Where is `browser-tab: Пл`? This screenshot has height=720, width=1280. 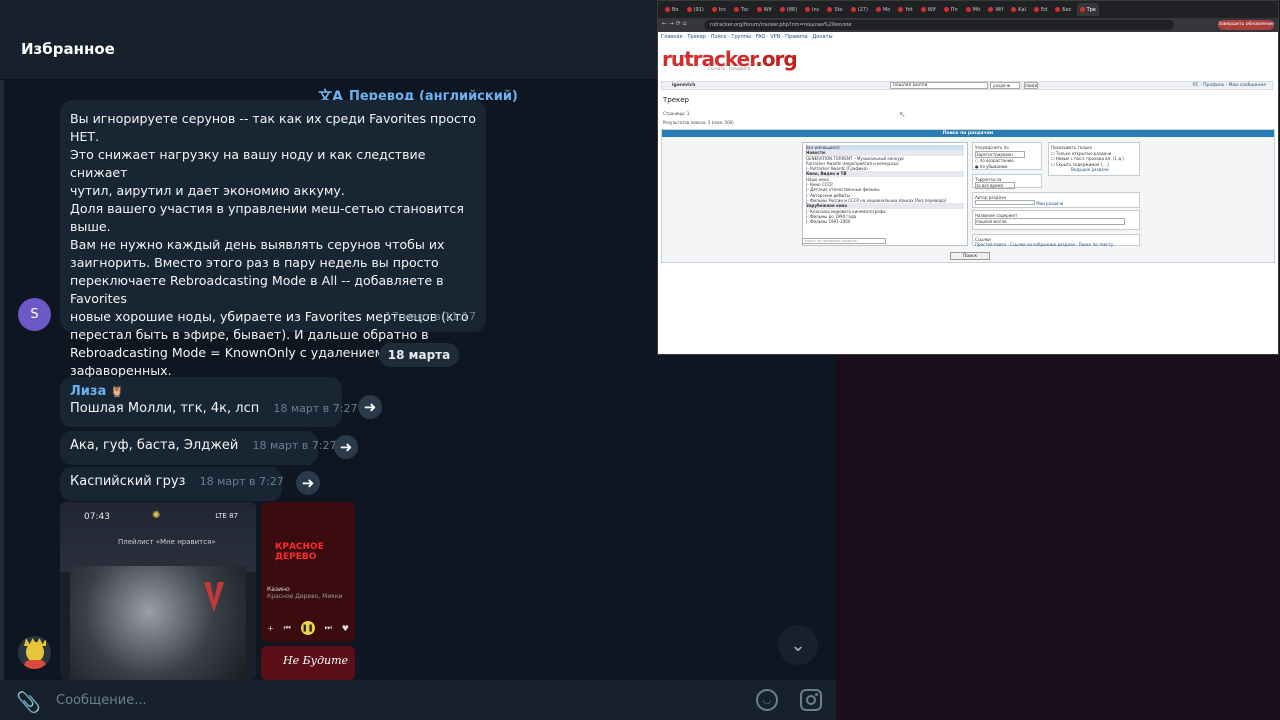
browser-tab: Пл is located at coordinates (951, 9).